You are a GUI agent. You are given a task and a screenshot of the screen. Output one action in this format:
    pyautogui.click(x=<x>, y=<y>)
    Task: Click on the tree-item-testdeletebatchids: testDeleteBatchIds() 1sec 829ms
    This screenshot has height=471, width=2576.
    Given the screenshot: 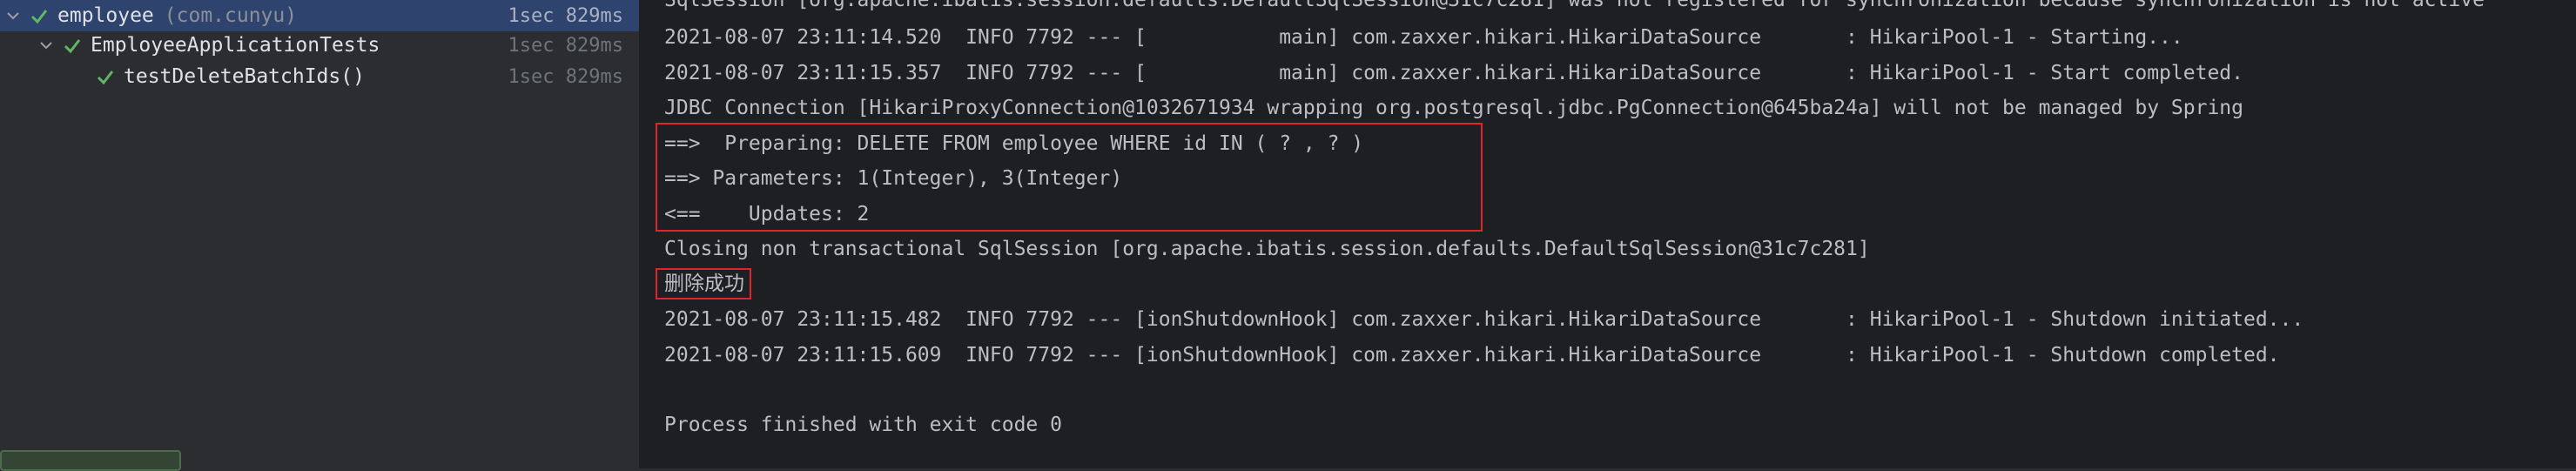 What is the action you would take?
    pyautogui.click(x=319, y=76)
    